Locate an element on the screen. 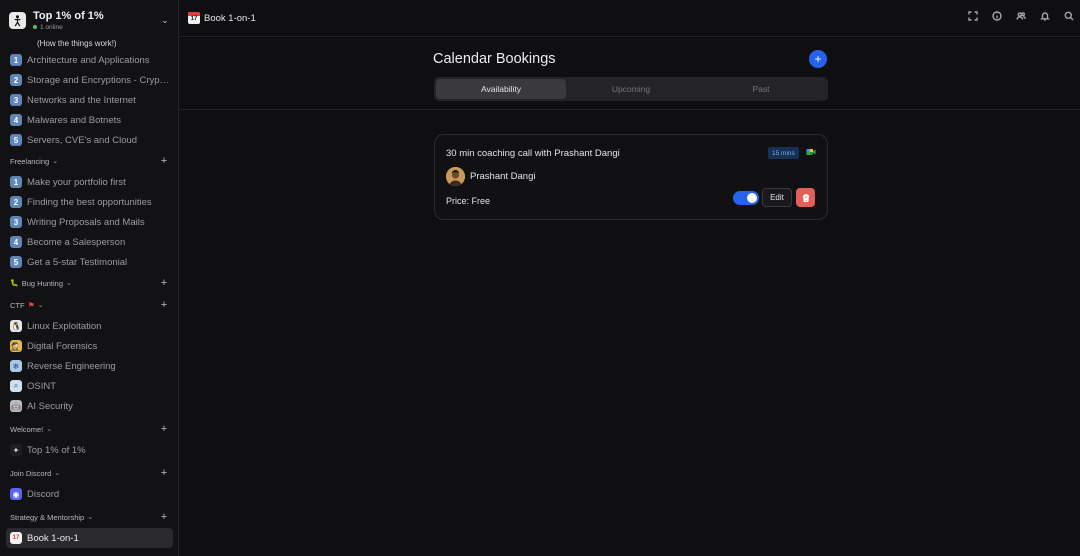 Image resolution: width=1080 pixels, height=556 pixels. sidebar-item-storage: 2 Storage and Encryptions - Cryptography is located at coordinates (89, 80).